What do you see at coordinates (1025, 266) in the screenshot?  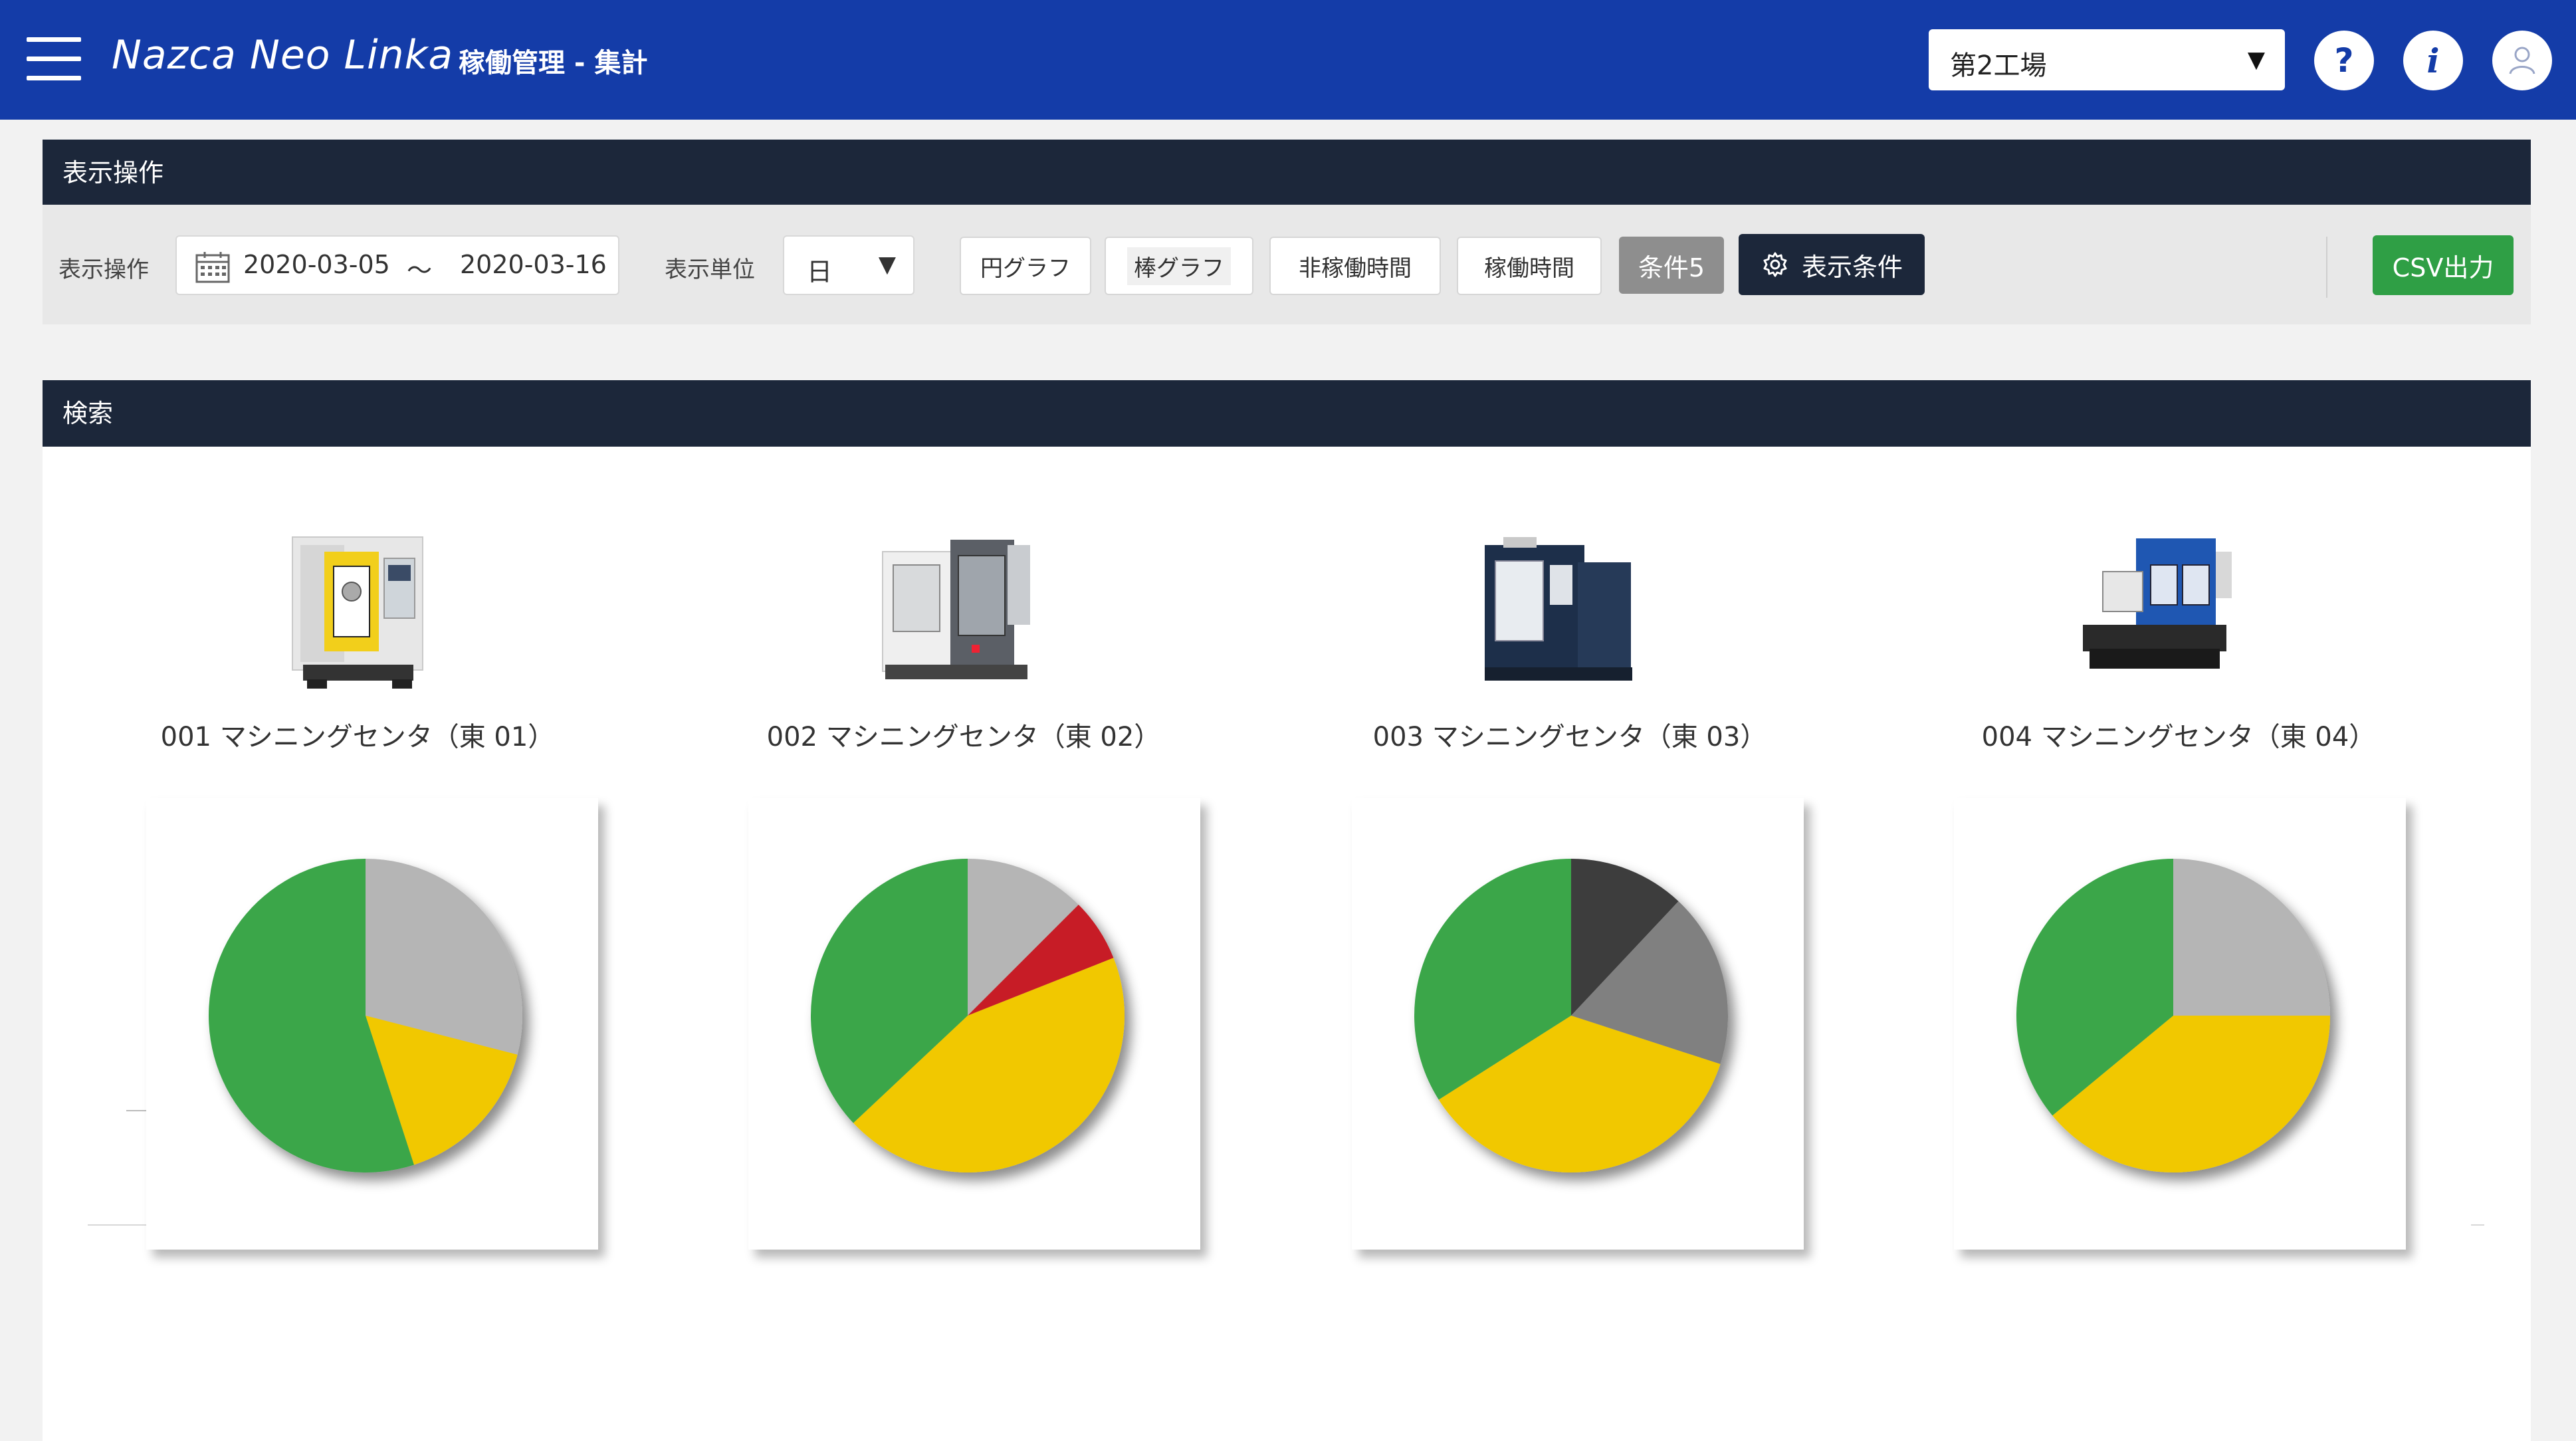 I see `pie-chart-button: 円グラフ` at bounding box center [1025, 266].